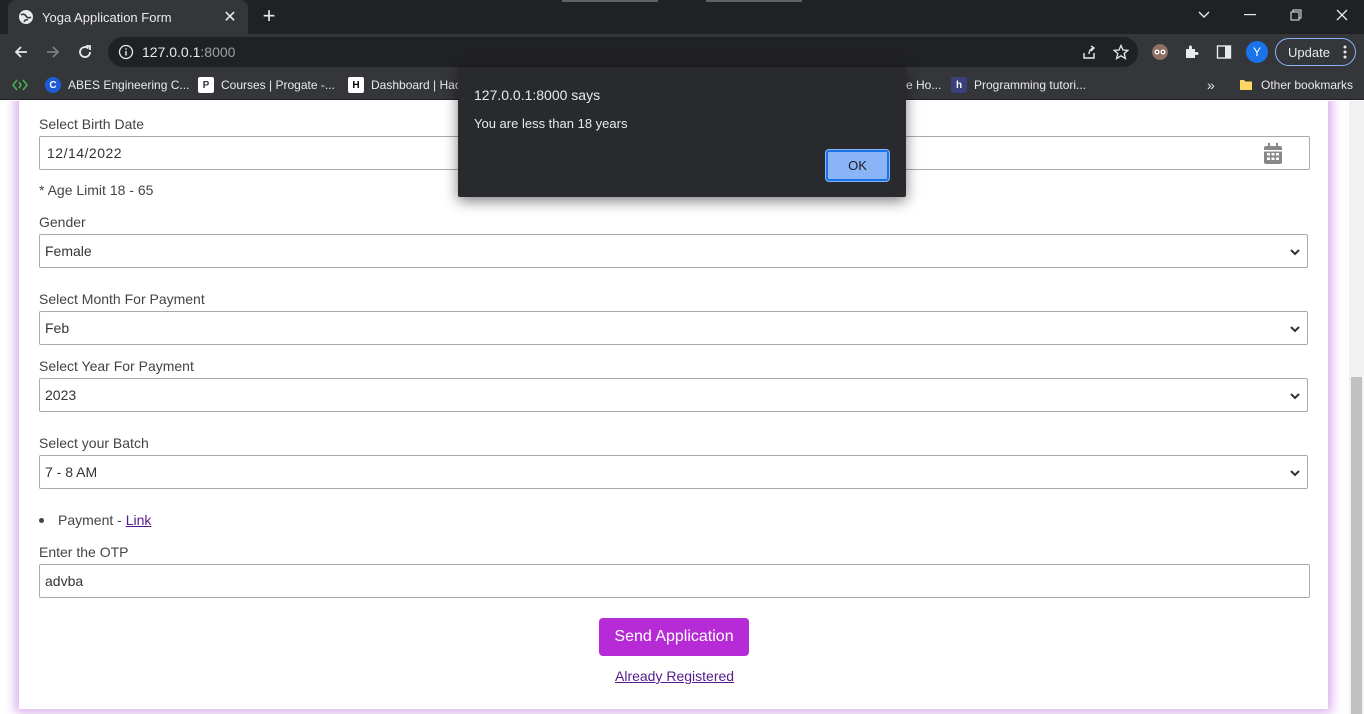 The width and height of the screenshot is (1364, 714). I want to click on tab-search-chevron-icon, so click(1204, 15).